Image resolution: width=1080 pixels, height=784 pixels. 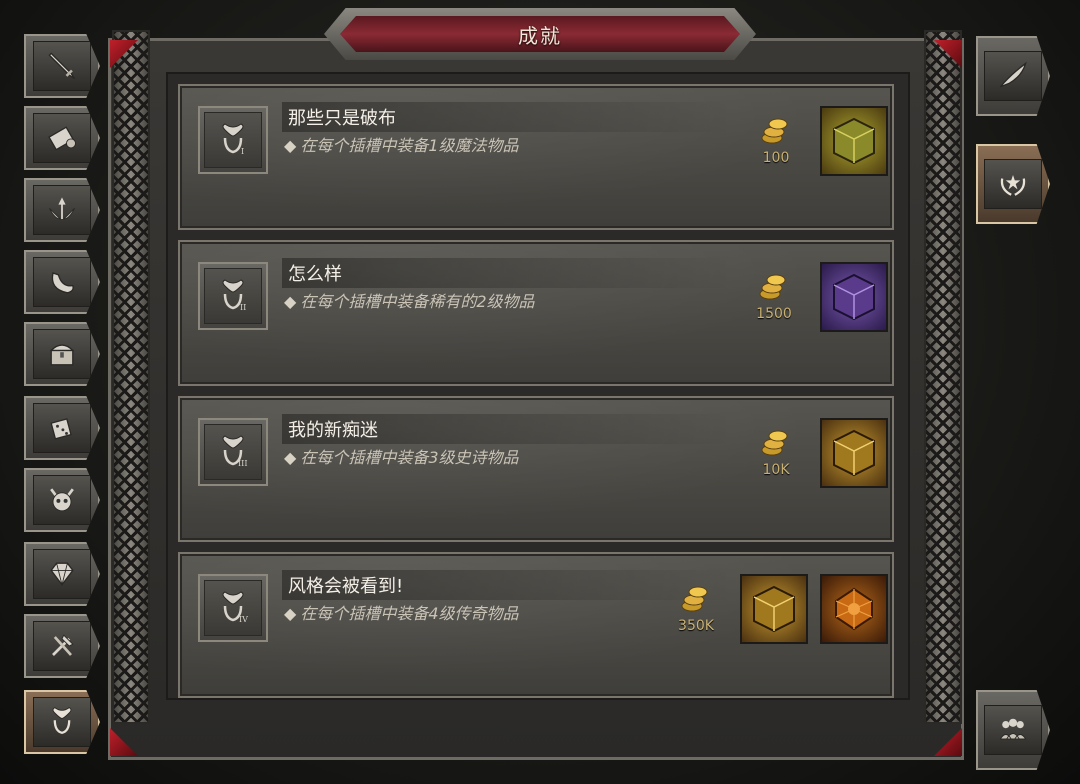 I want to click on left-menu-button-crafting, so click(x=62, y=646).